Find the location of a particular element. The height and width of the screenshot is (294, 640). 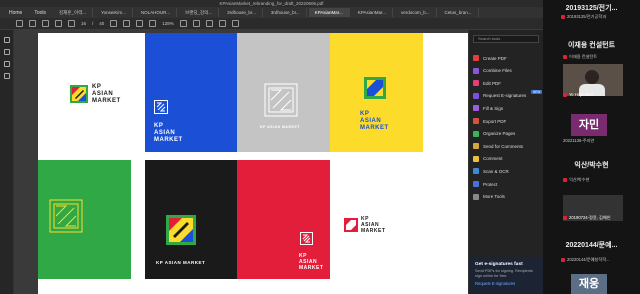

new-badge: NEW is located at coordinates (537, 91).